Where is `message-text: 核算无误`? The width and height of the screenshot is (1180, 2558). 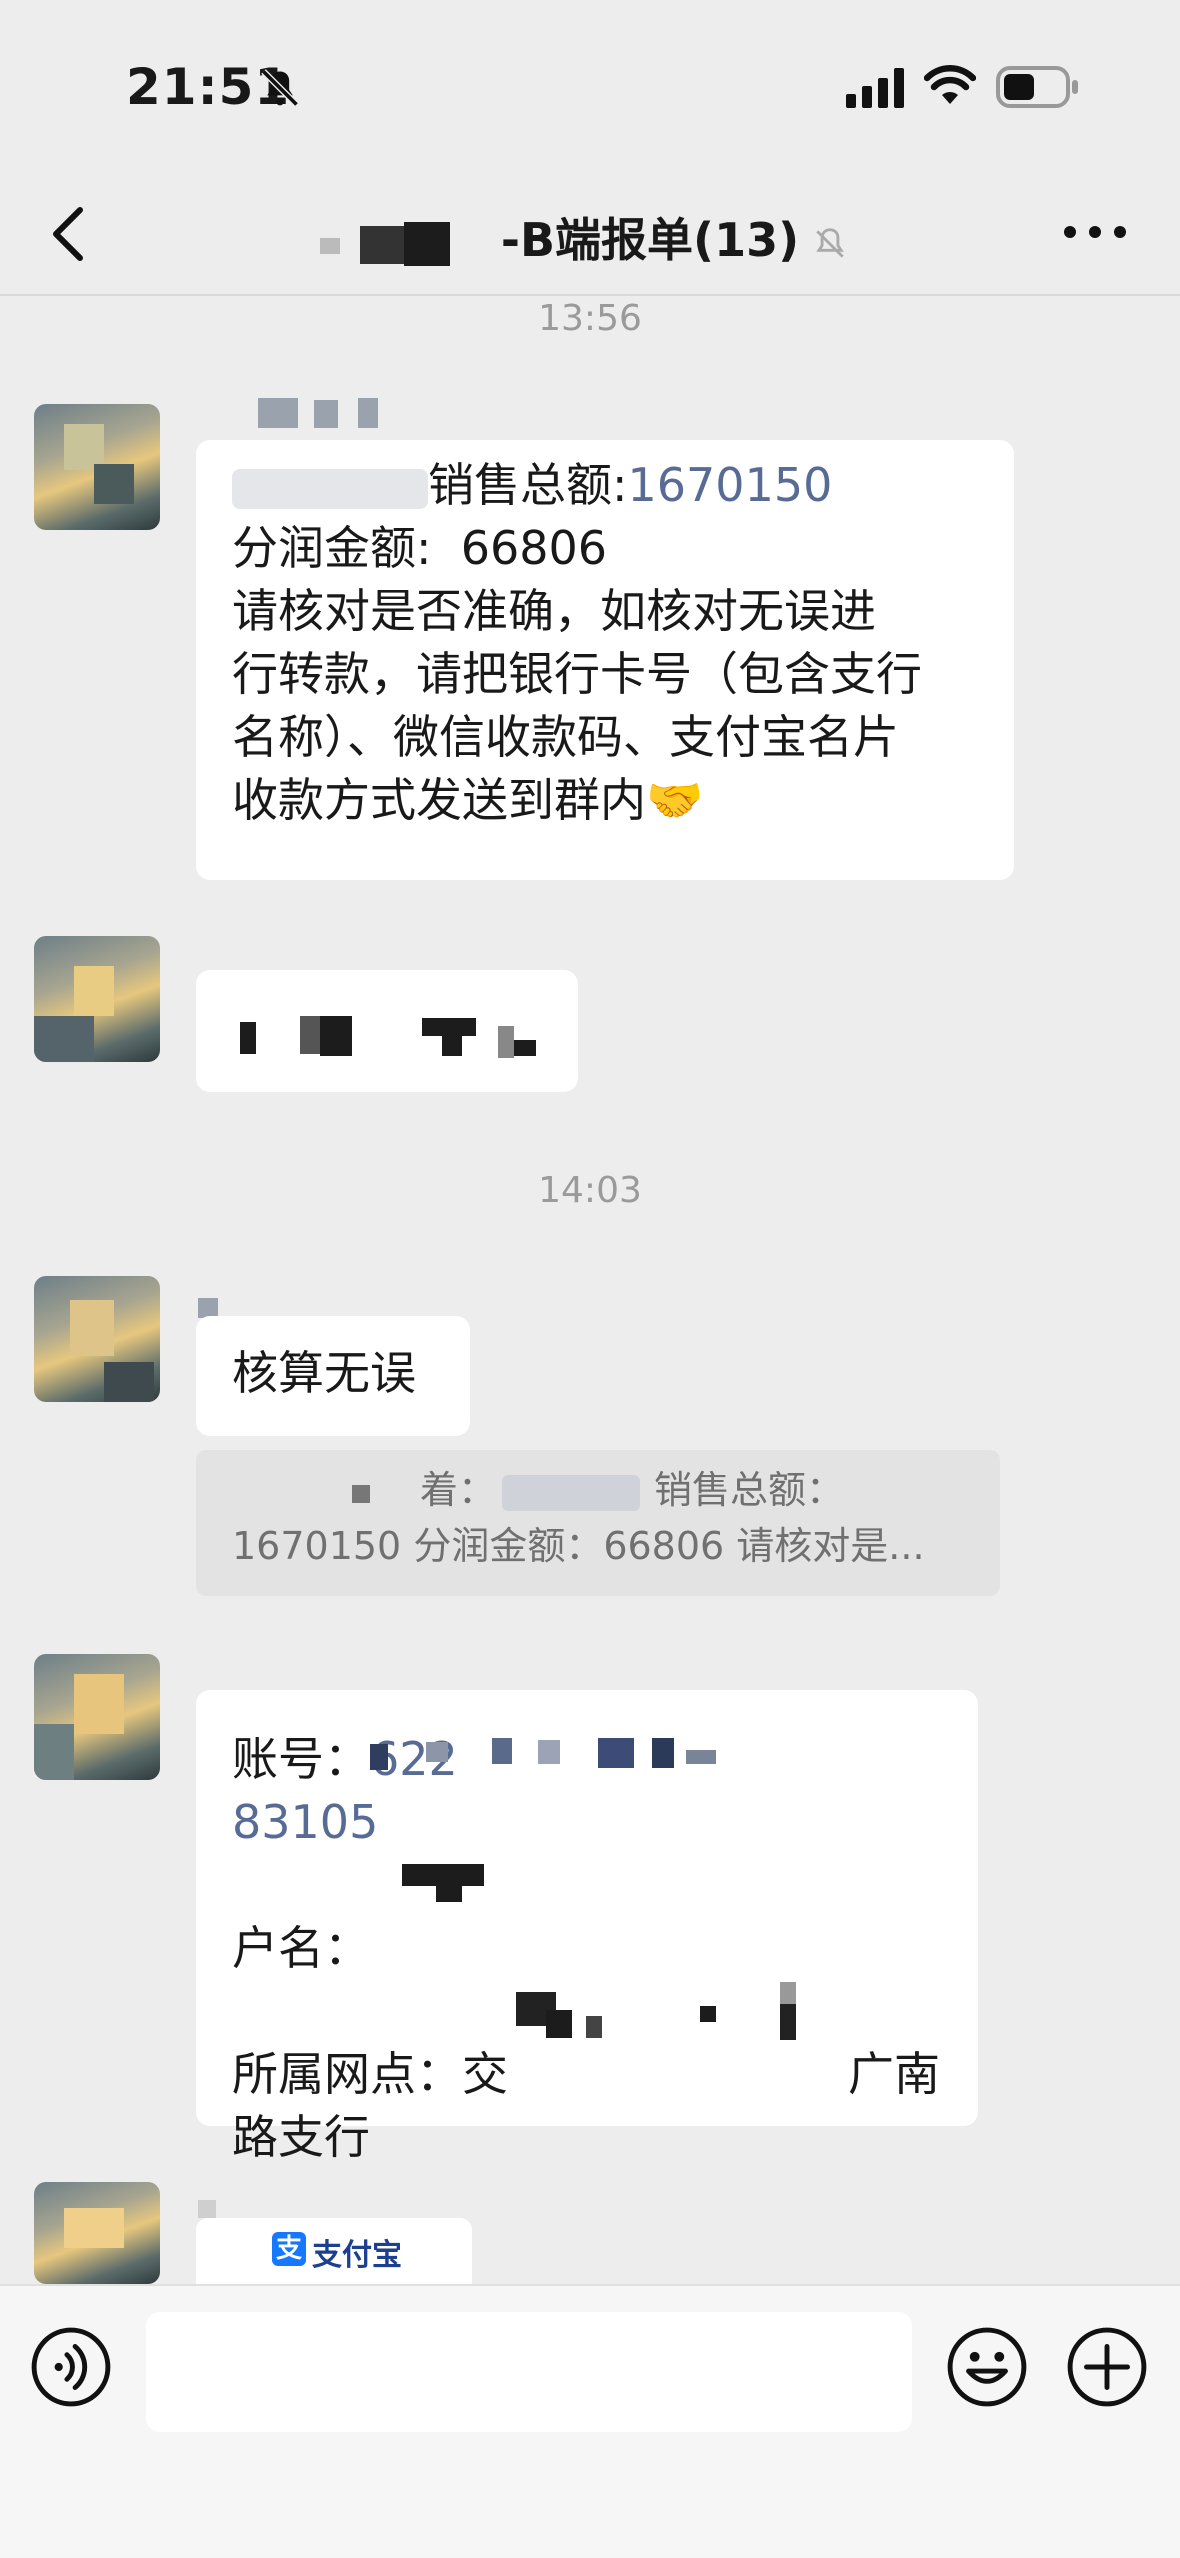
message-text: 核算无误 is located at coordinates (324, 1373).